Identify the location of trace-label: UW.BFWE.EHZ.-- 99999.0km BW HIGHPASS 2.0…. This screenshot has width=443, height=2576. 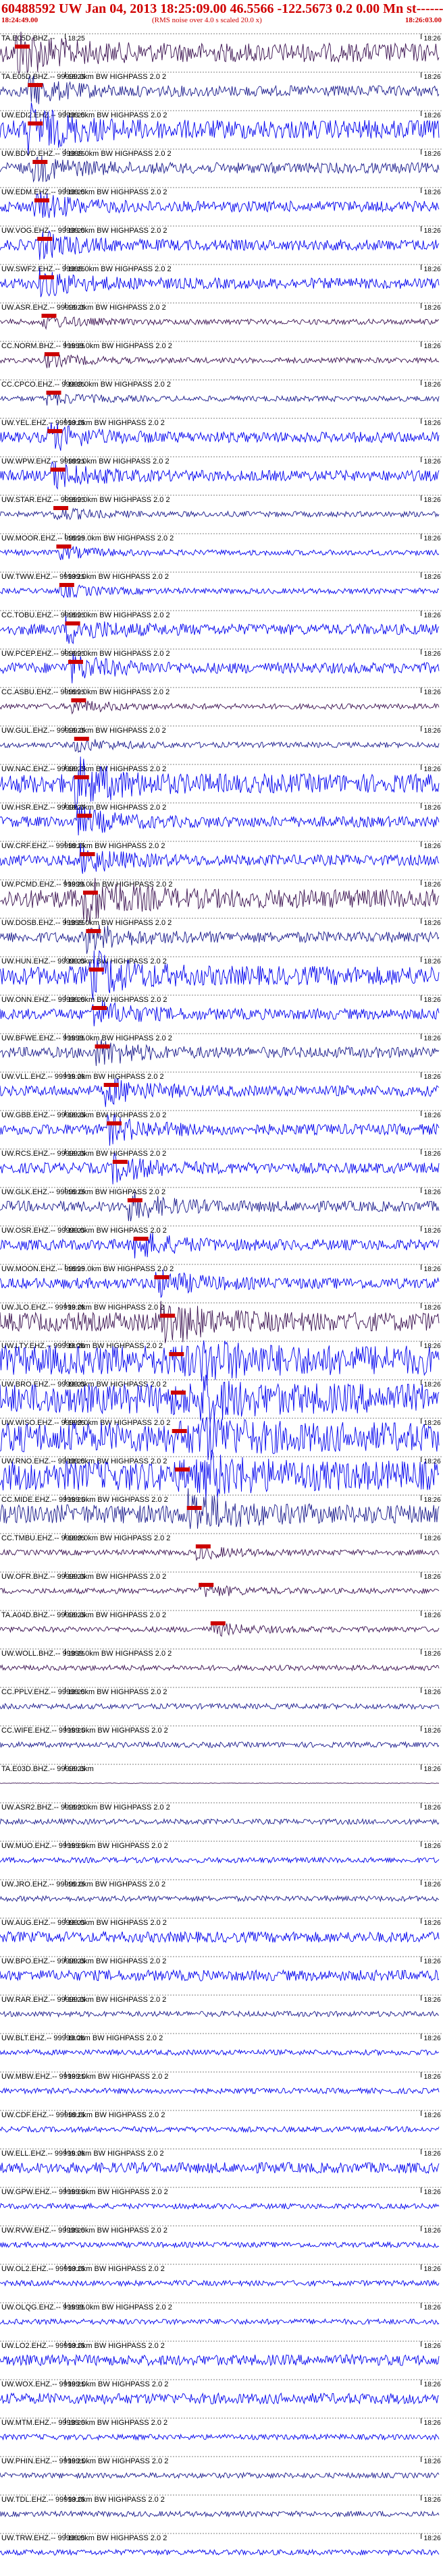
(86, 1038).